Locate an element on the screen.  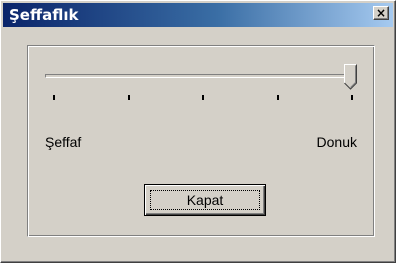
close-icon: × is located at coordinates (381, 13).